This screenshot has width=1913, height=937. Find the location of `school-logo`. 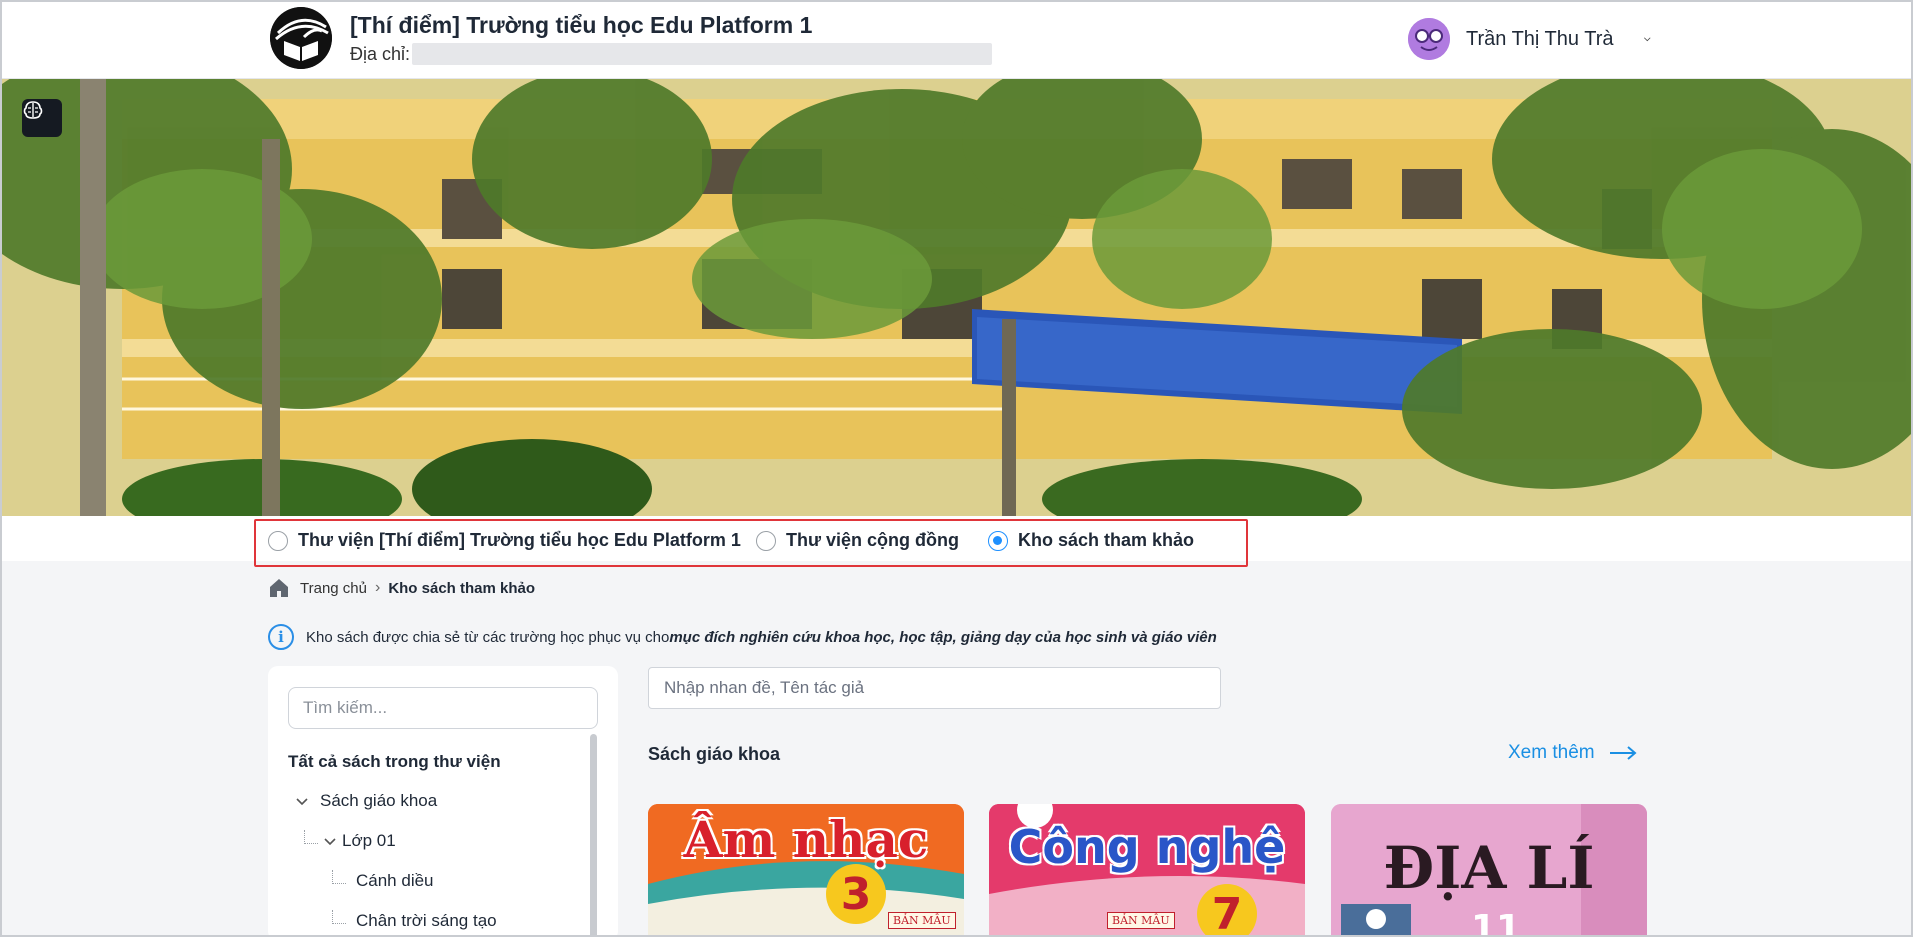

school-logo is located at coordinates (301, 38).